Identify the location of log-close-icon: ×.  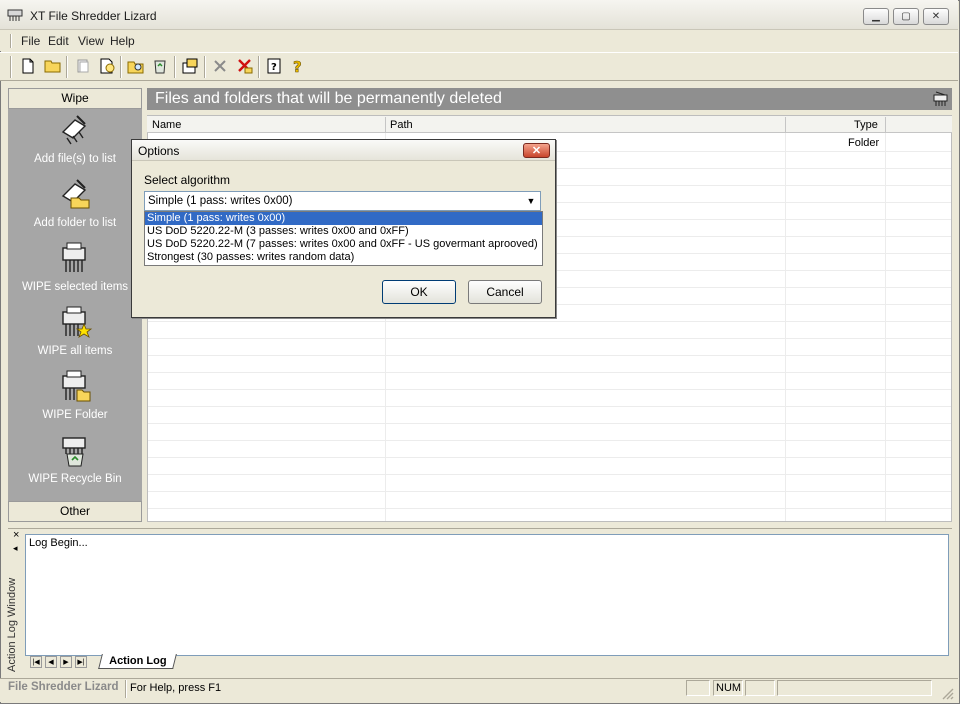
(16, 535).